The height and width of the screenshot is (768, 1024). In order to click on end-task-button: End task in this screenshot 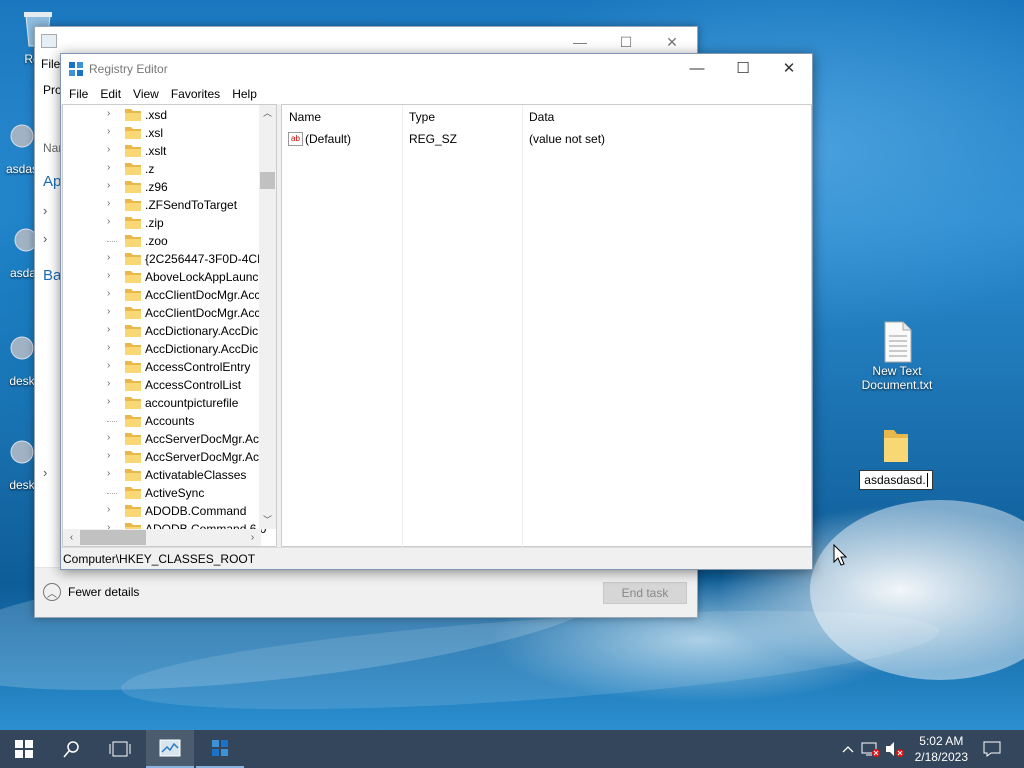, I will do `click(645, 593)`.